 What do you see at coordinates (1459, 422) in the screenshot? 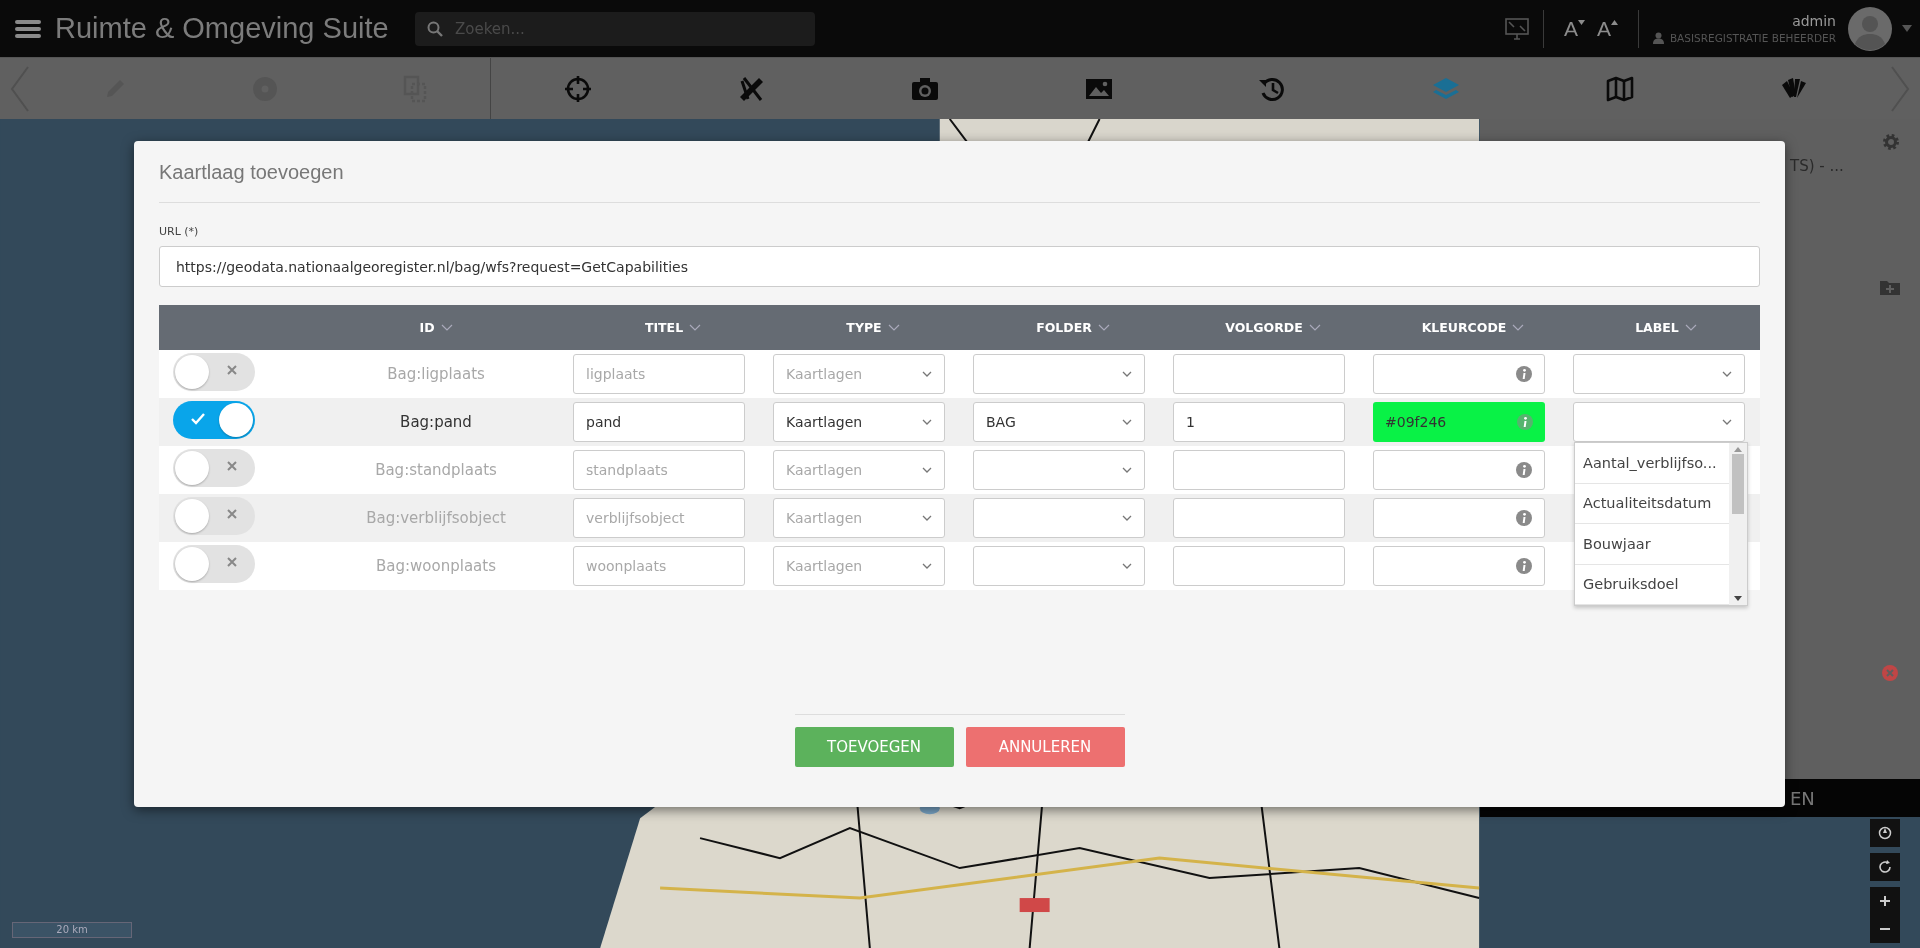
I see `color-code-field: #09f246` at bounding box center [1459, 422].